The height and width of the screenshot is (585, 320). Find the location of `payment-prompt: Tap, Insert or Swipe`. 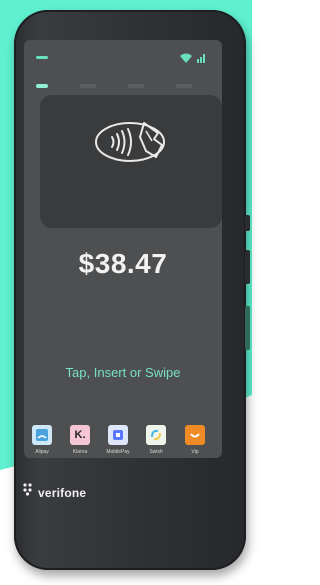

payment-prompt: Tap, Insert or Swipe is located at coordinates (123, 372).